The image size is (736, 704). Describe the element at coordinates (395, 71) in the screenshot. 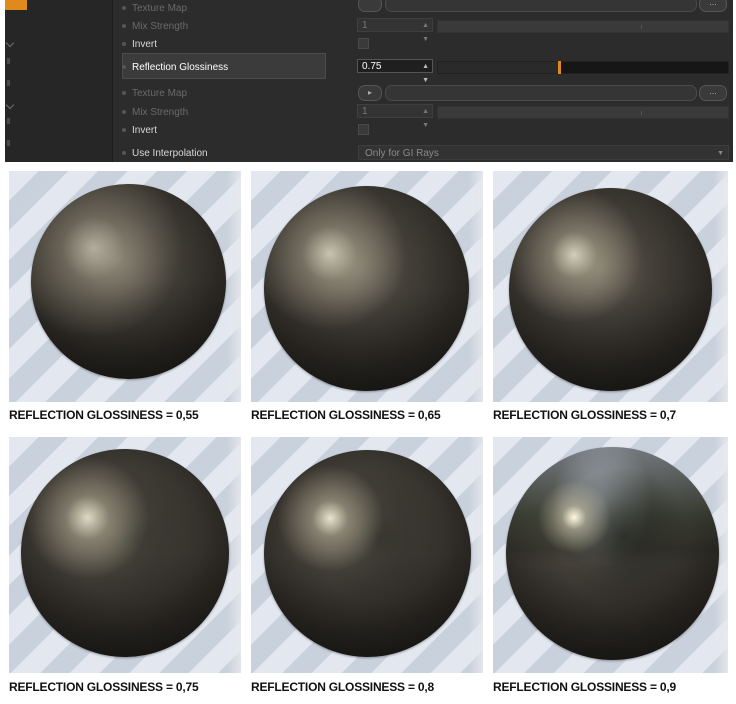

I see `reflection-glossiness-input: 0.75 ▲ ▼` at that location.